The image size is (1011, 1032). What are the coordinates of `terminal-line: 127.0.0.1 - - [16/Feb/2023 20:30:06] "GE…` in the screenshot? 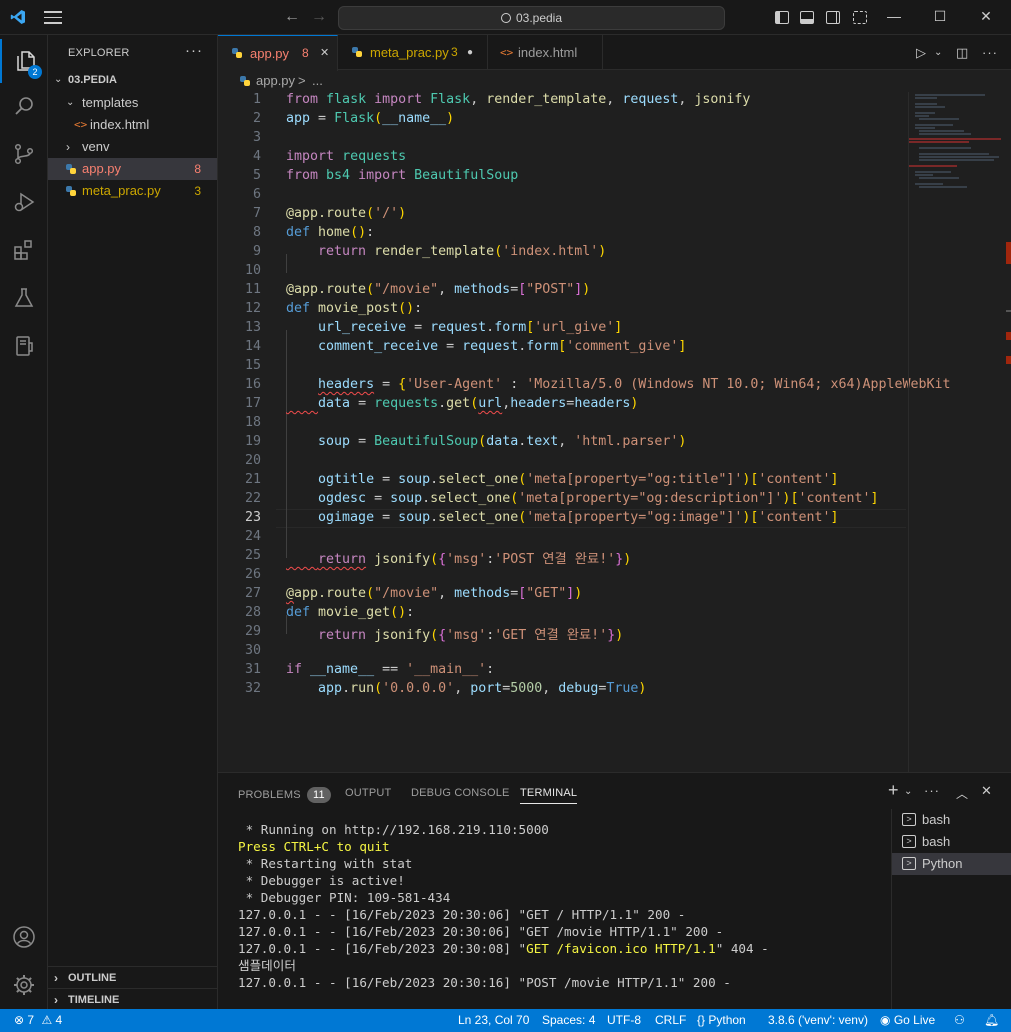 It's located at (481, 931).